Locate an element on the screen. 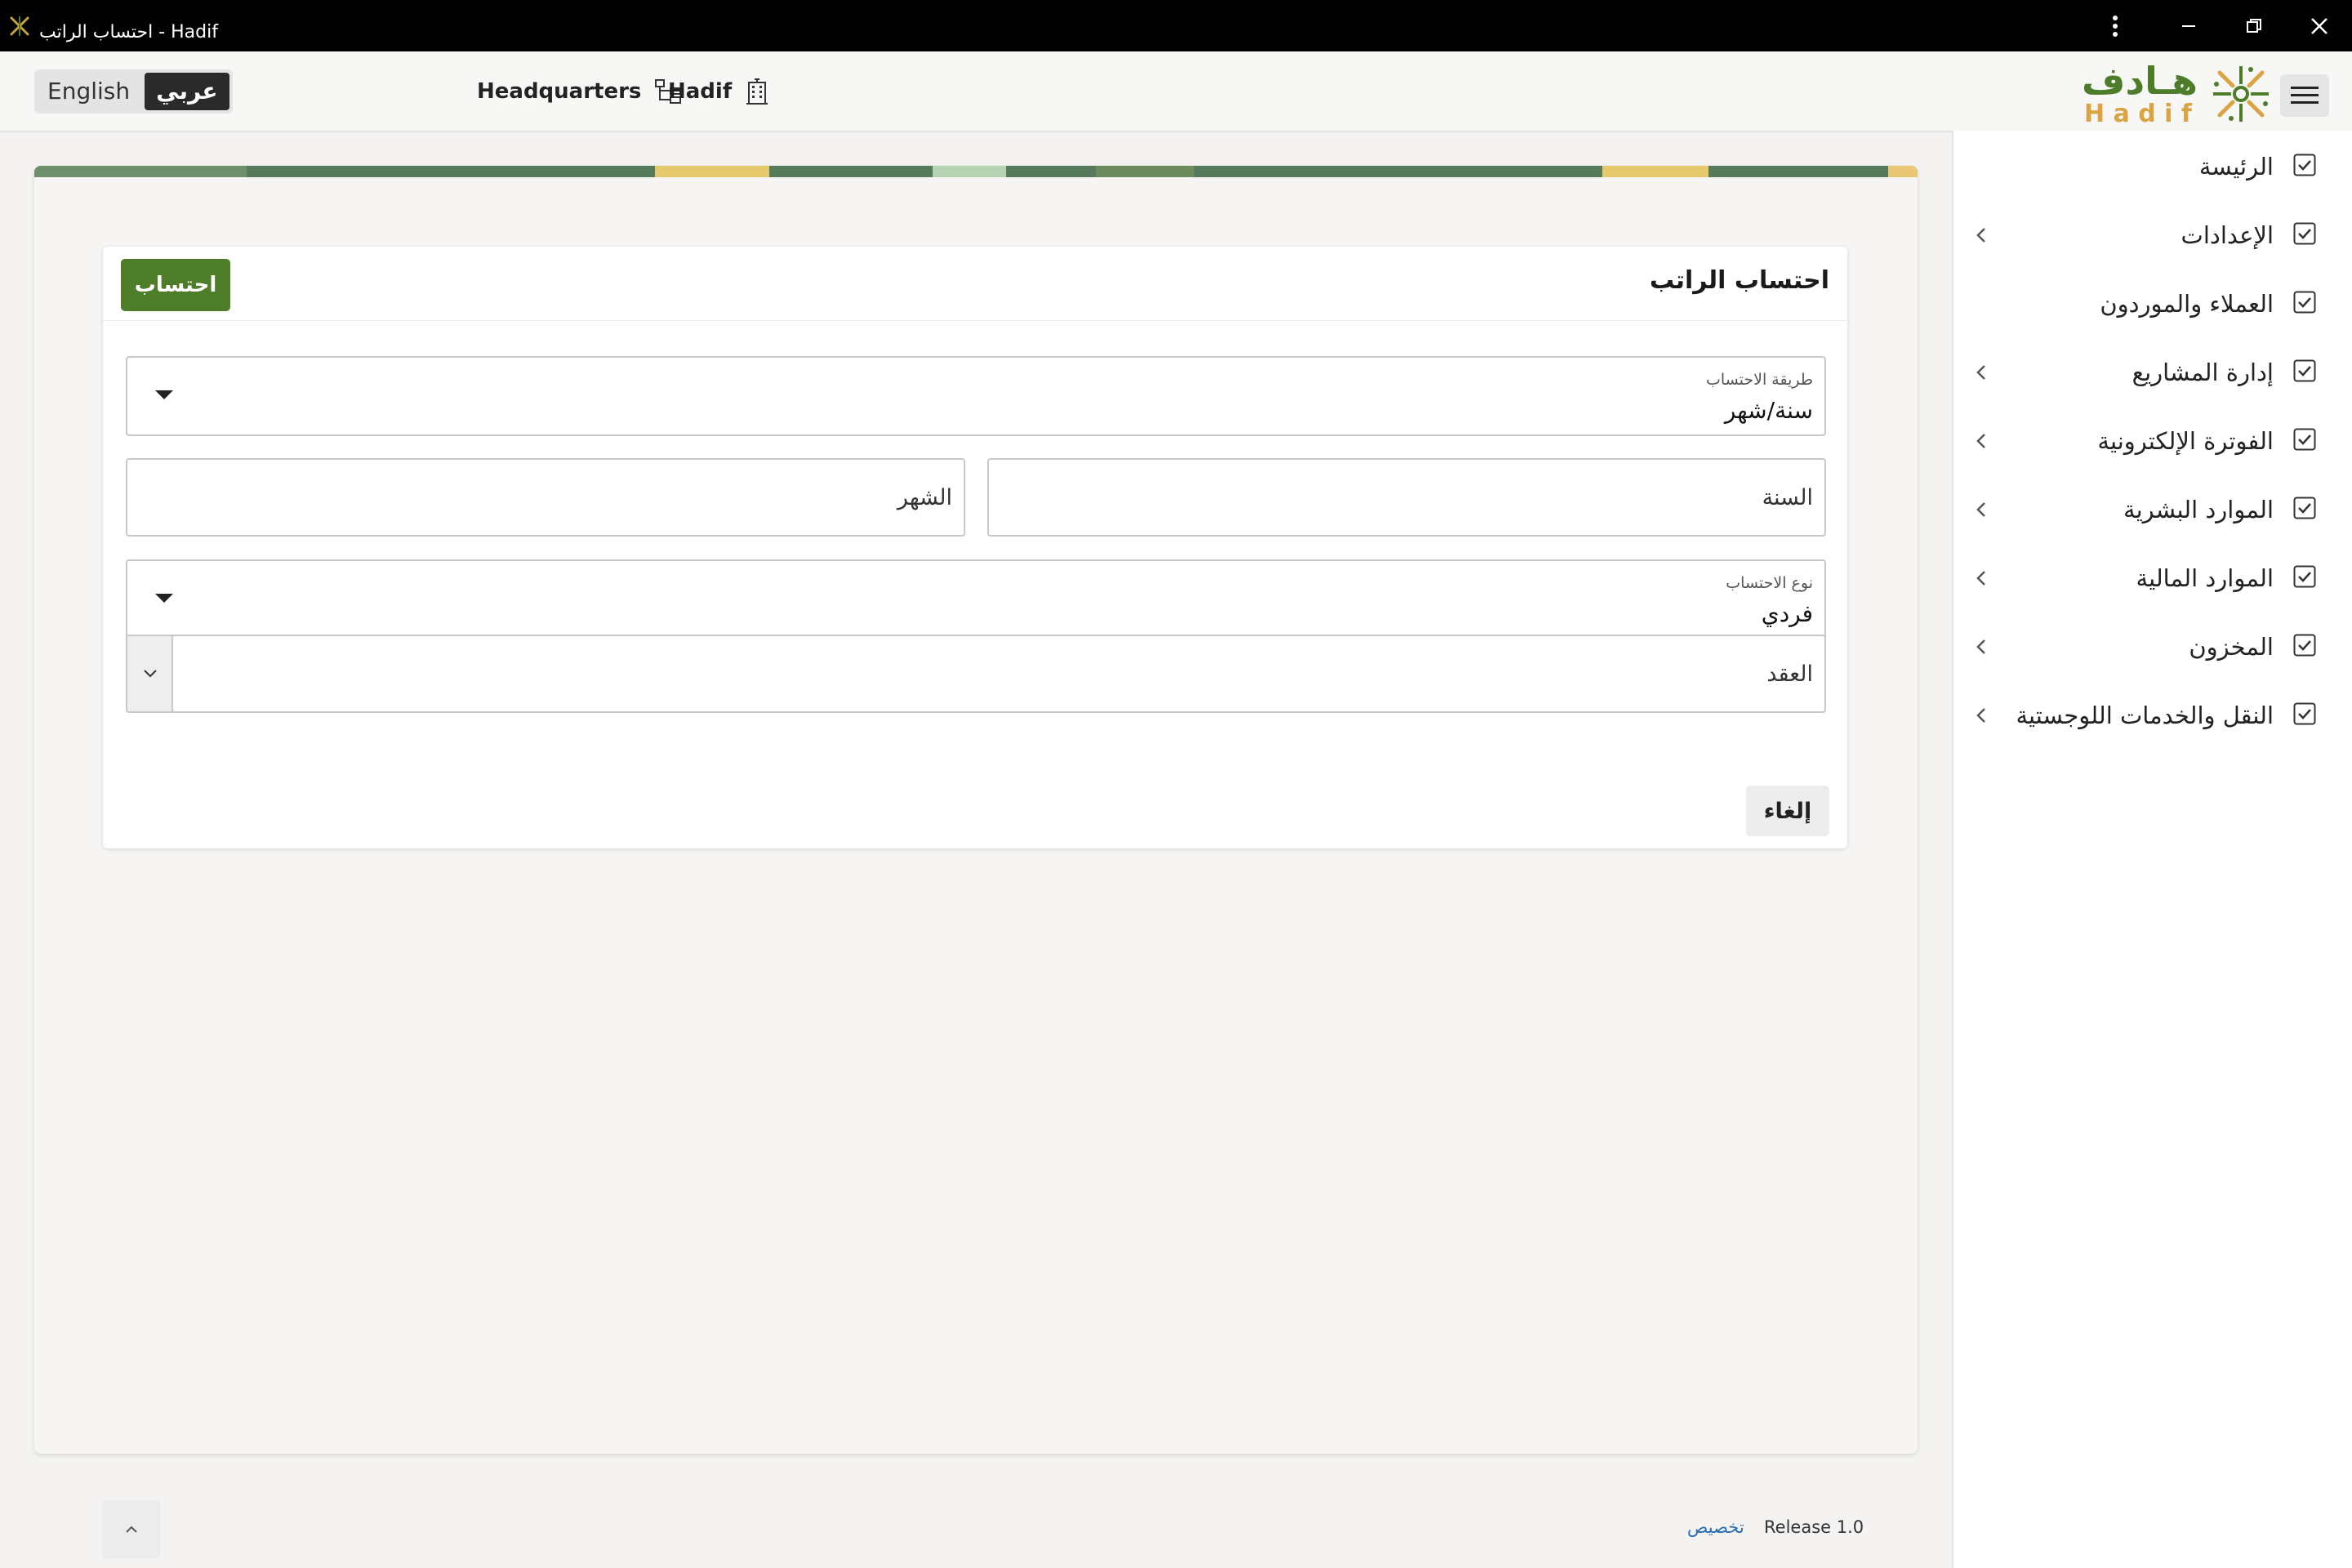 This screenshot has height=1568, width=2352. chevron-up-icon is located at coordinates (131, 1529).